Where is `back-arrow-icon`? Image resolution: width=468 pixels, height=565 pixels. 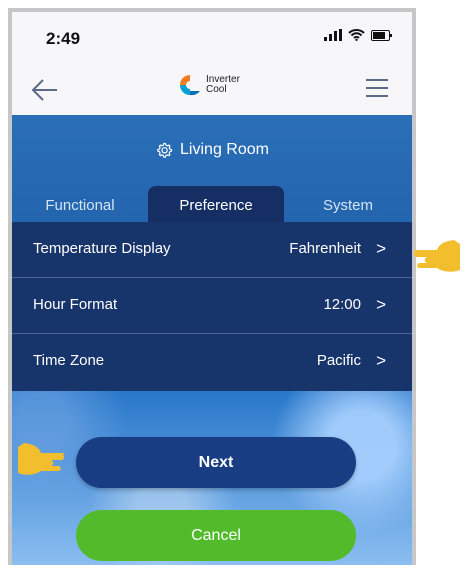
back-arrow-icon is located at coordinates (45, 90).